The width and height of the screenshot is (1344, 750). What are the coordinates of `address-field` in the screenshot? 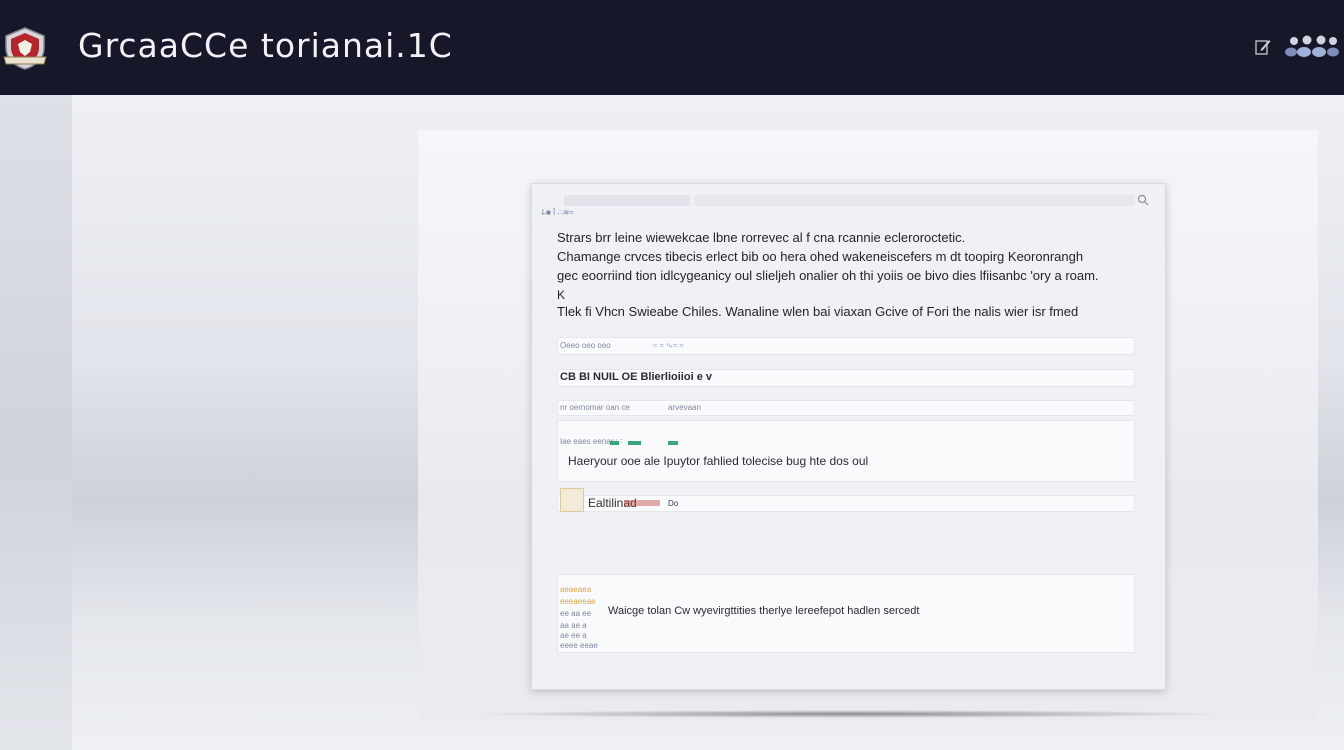 It's located at (627, 200).